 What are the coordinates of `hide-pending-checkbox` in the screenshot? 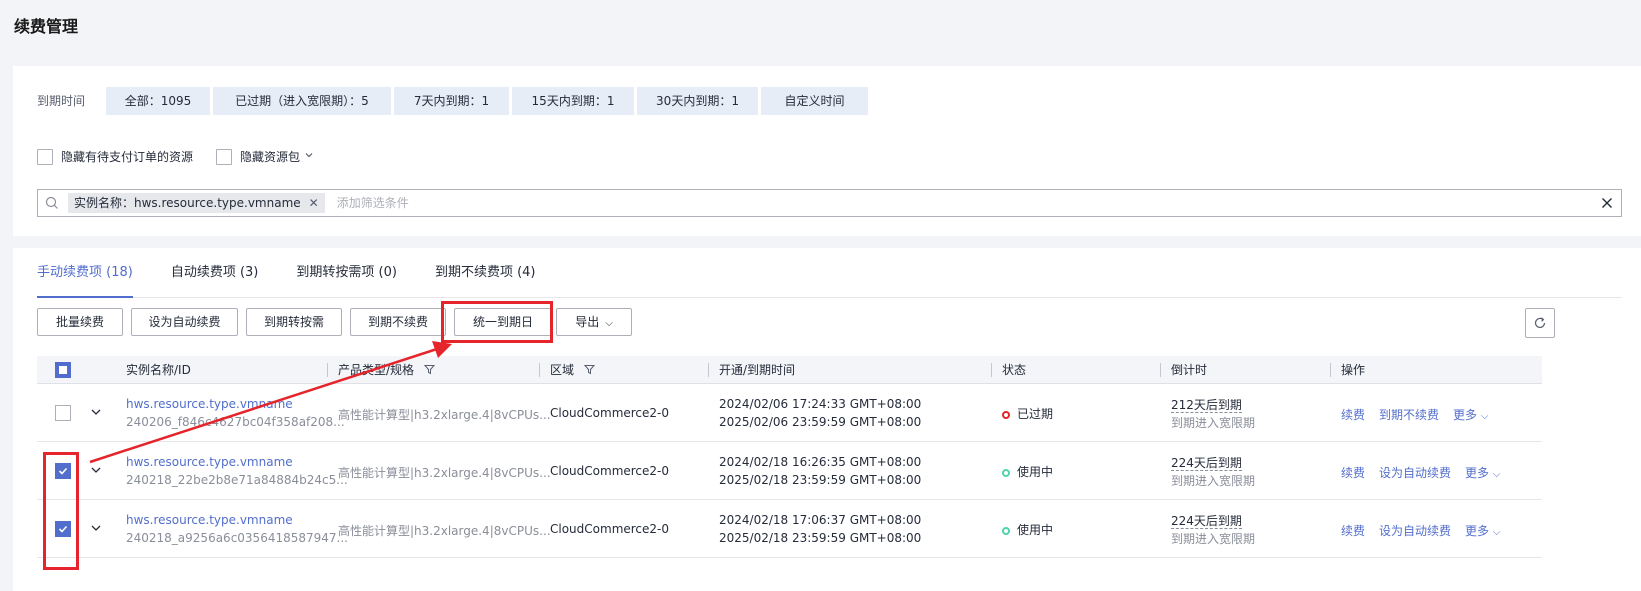 It's located at (45, 156).